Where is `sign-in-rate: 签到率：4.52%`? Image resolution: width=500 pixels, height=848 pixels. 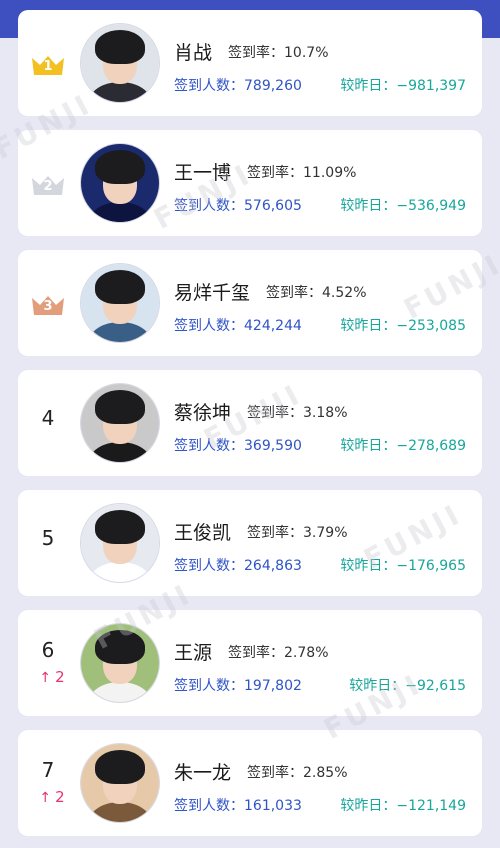 sign-in-rate: 签到率：4.52% is located at coordinates (316, 292).